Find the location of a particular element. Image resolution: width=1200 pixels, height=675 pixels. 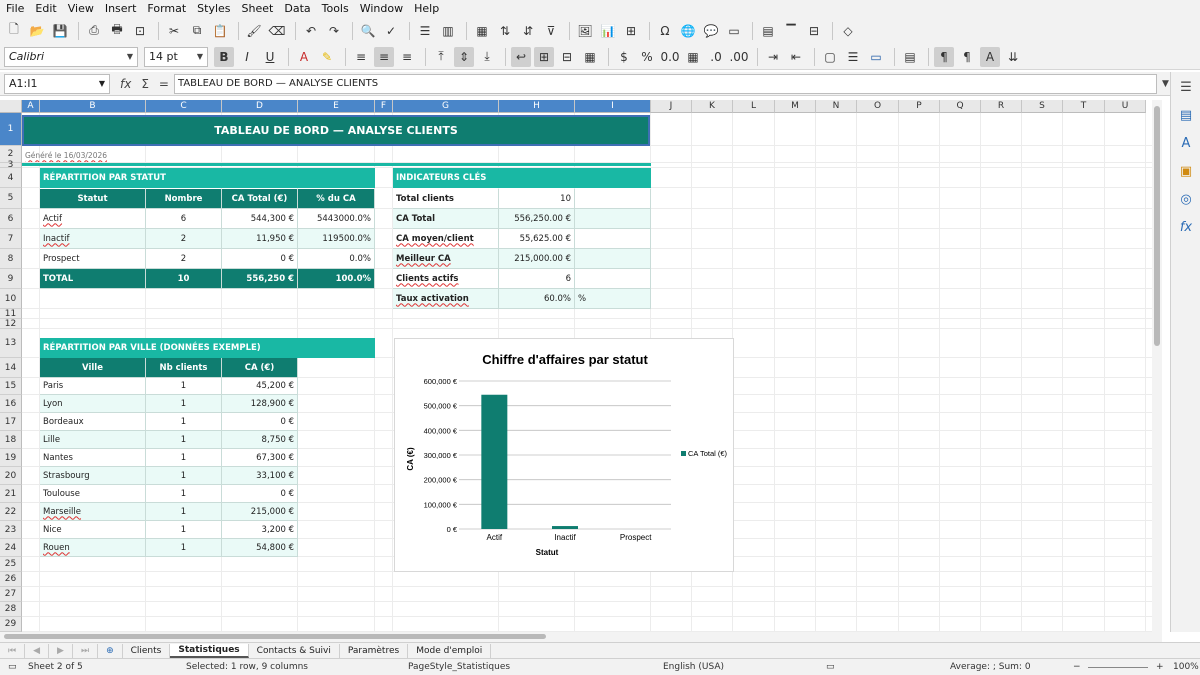

kpi-cell: 10 is located at coordinates (537, 199).